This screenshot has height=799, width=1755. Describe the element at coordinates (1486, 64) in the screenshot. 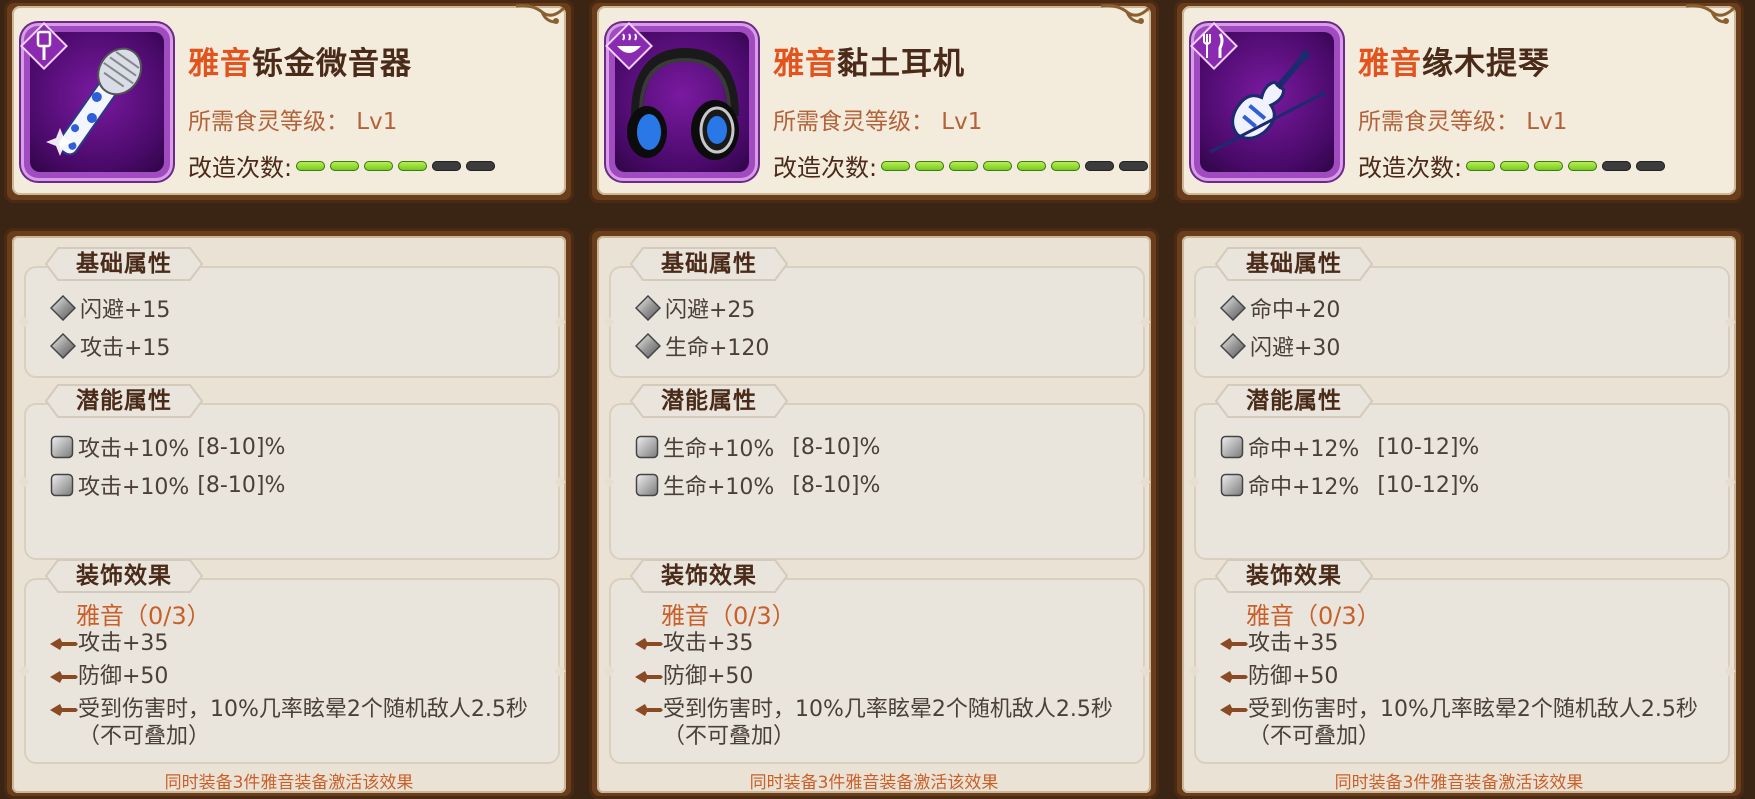

I see `item-name-rest: 缘木提琴` at that location.